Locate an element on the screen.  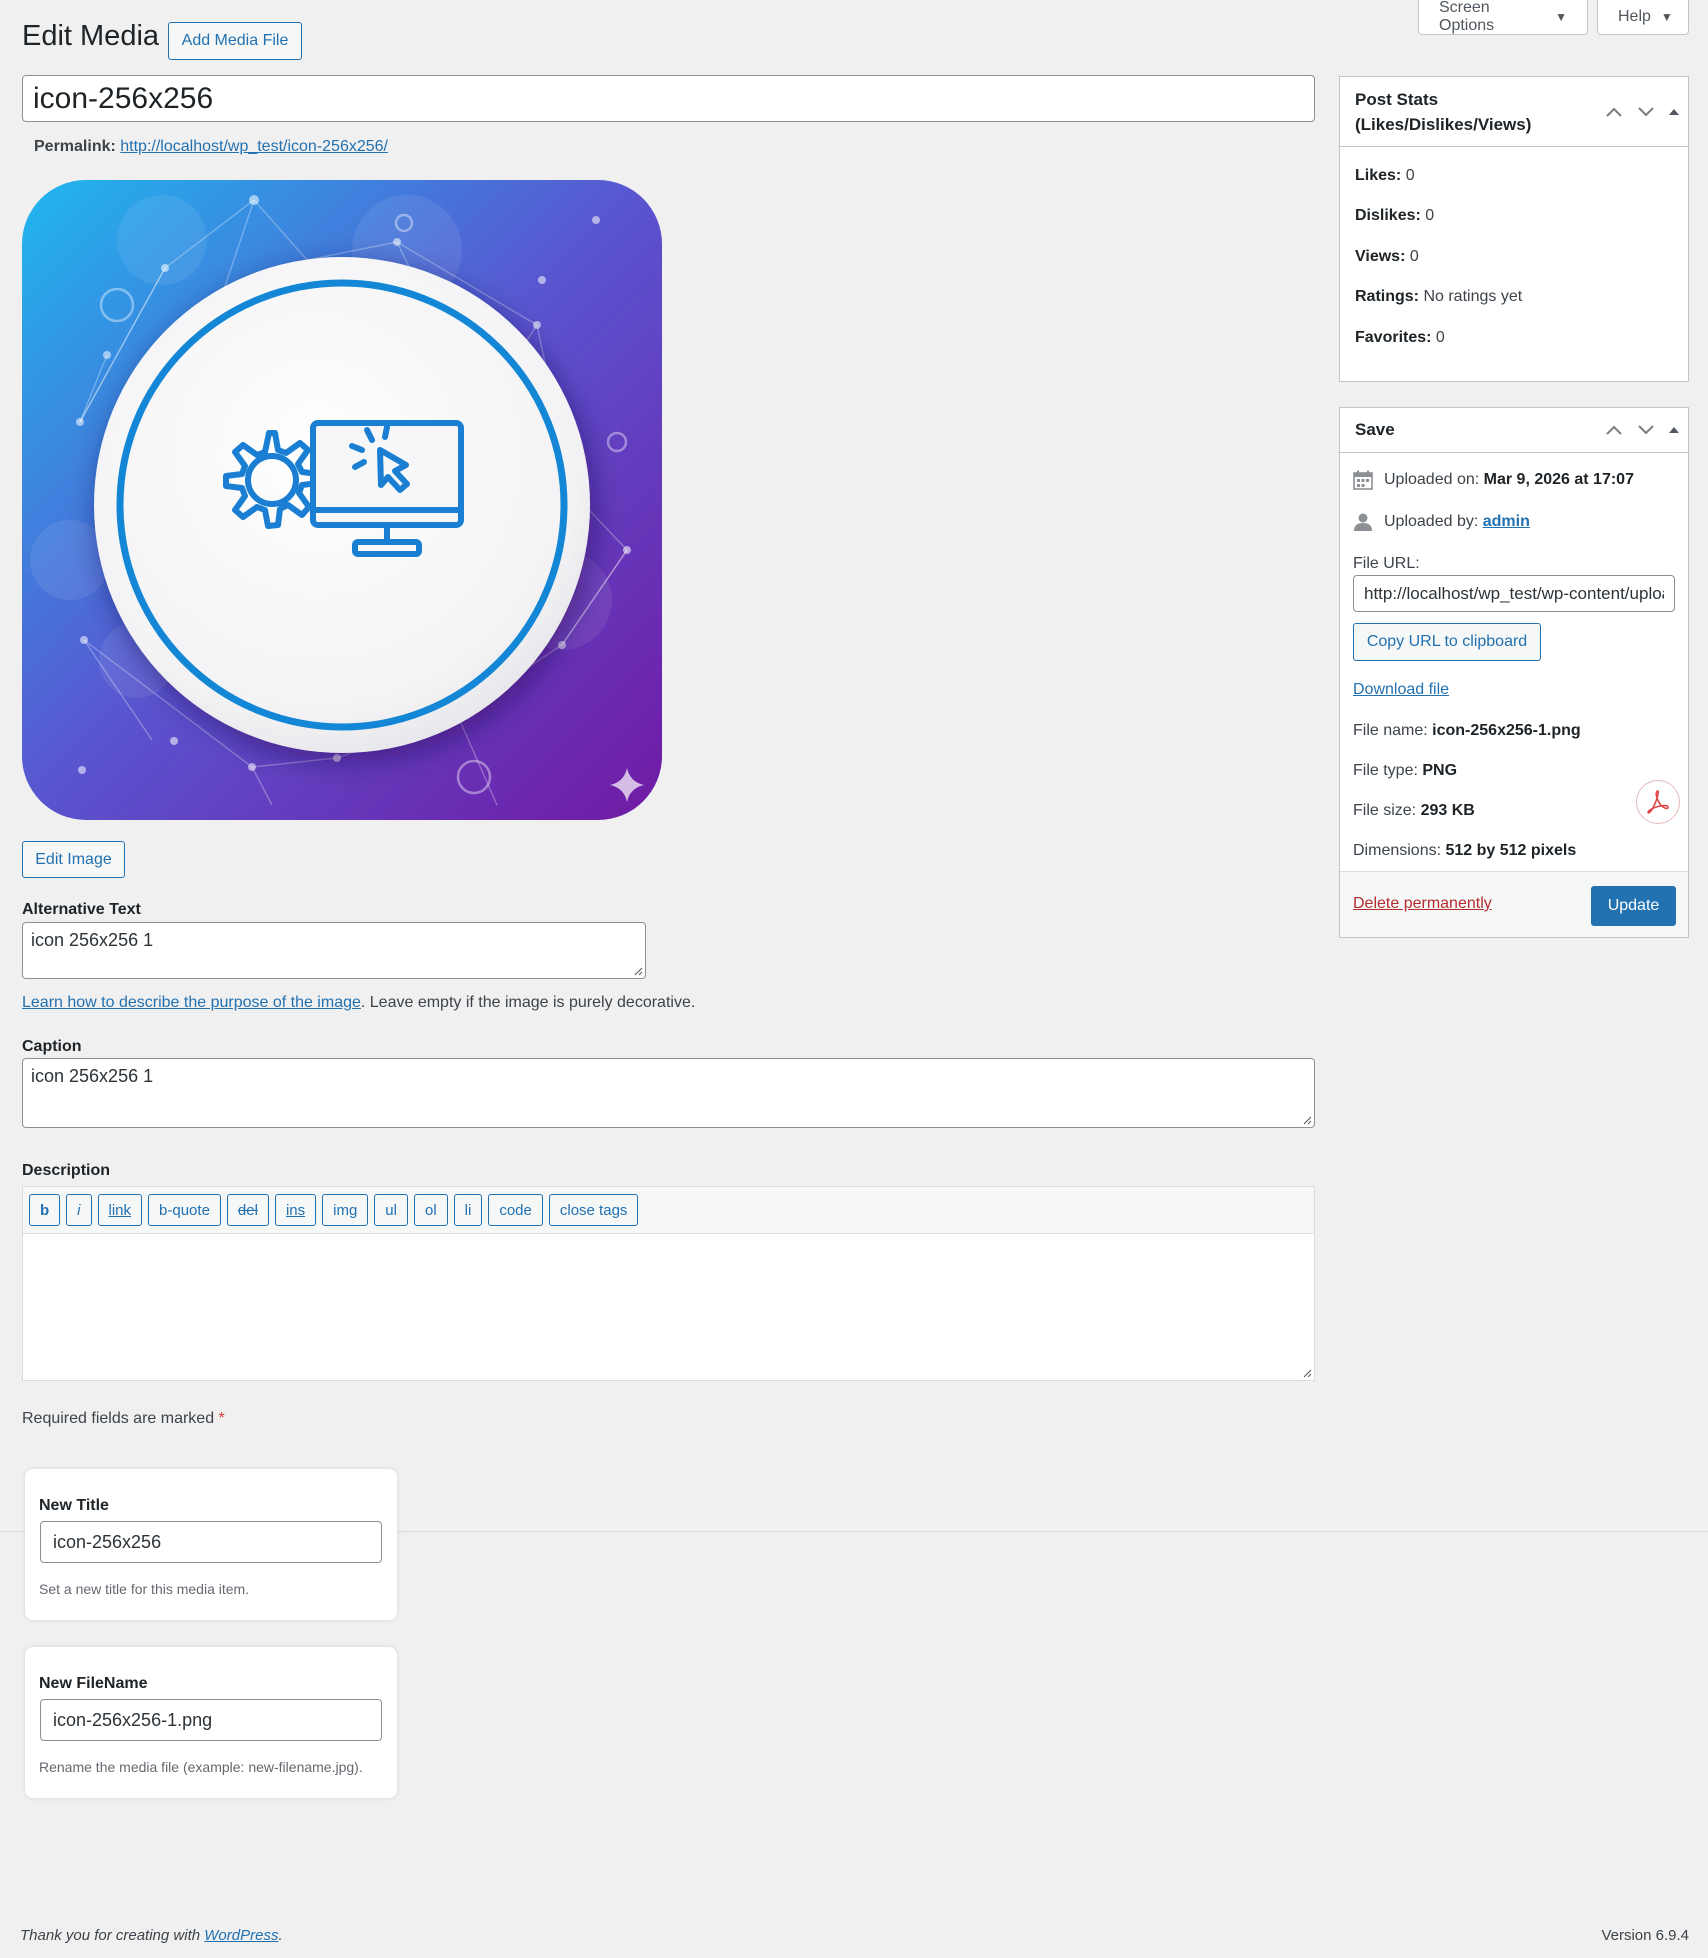
uploaded-on-label: Uploaded on: is located at coordinates (1432, 479).